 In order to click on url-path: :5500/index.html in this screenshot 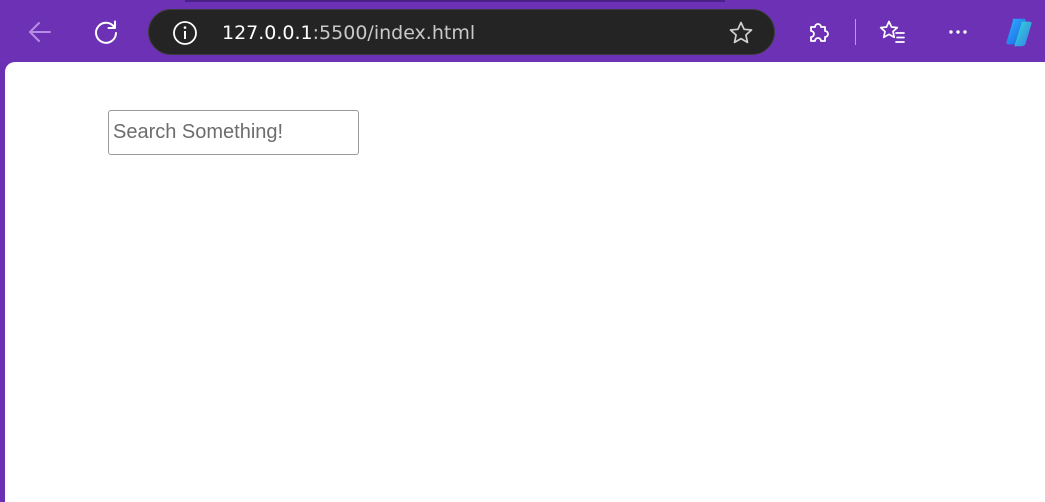, I will do `click(394, 33)`.